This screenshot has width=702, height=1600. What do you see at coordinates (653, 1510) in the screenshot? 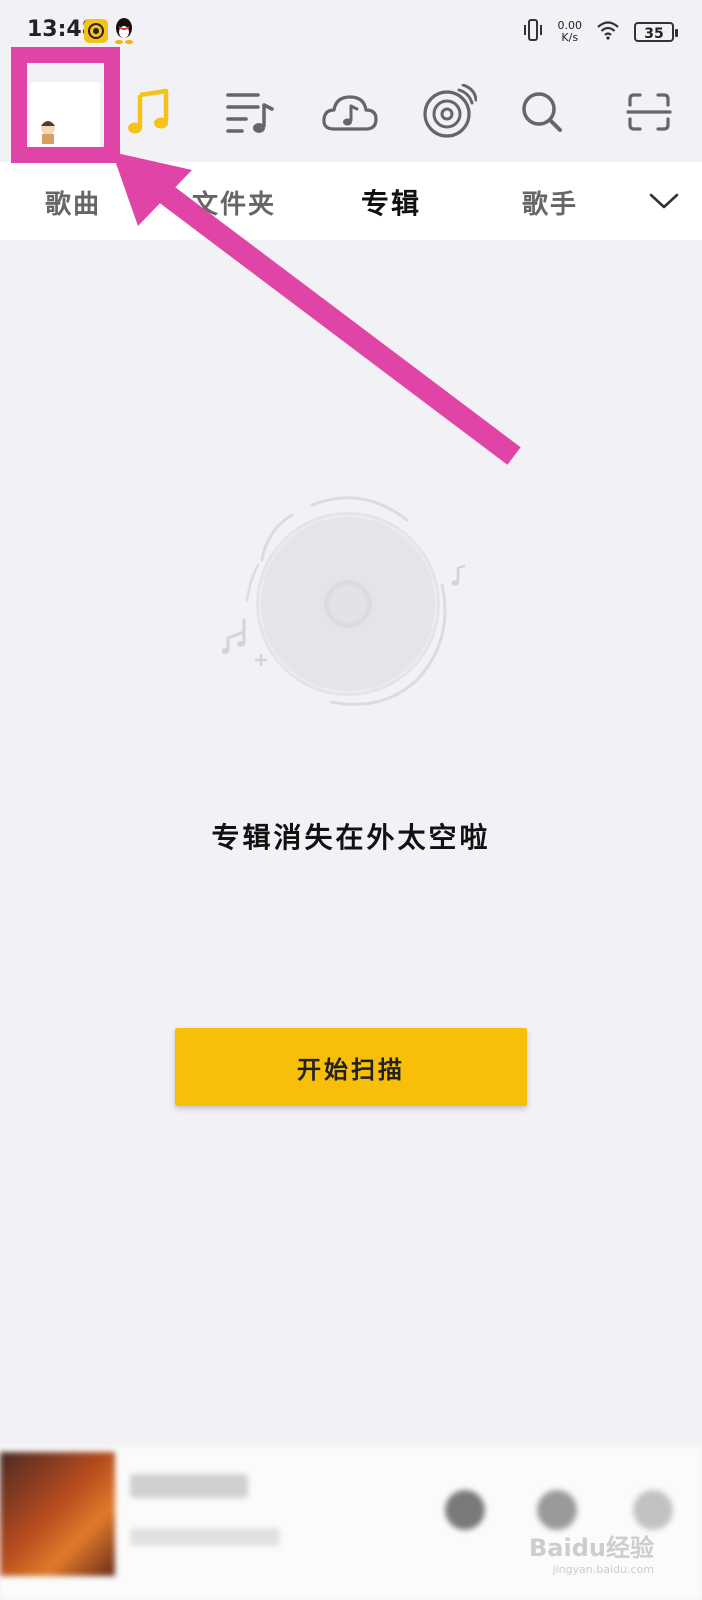
I see `playlist-button` at bounding box center [653, 1510].